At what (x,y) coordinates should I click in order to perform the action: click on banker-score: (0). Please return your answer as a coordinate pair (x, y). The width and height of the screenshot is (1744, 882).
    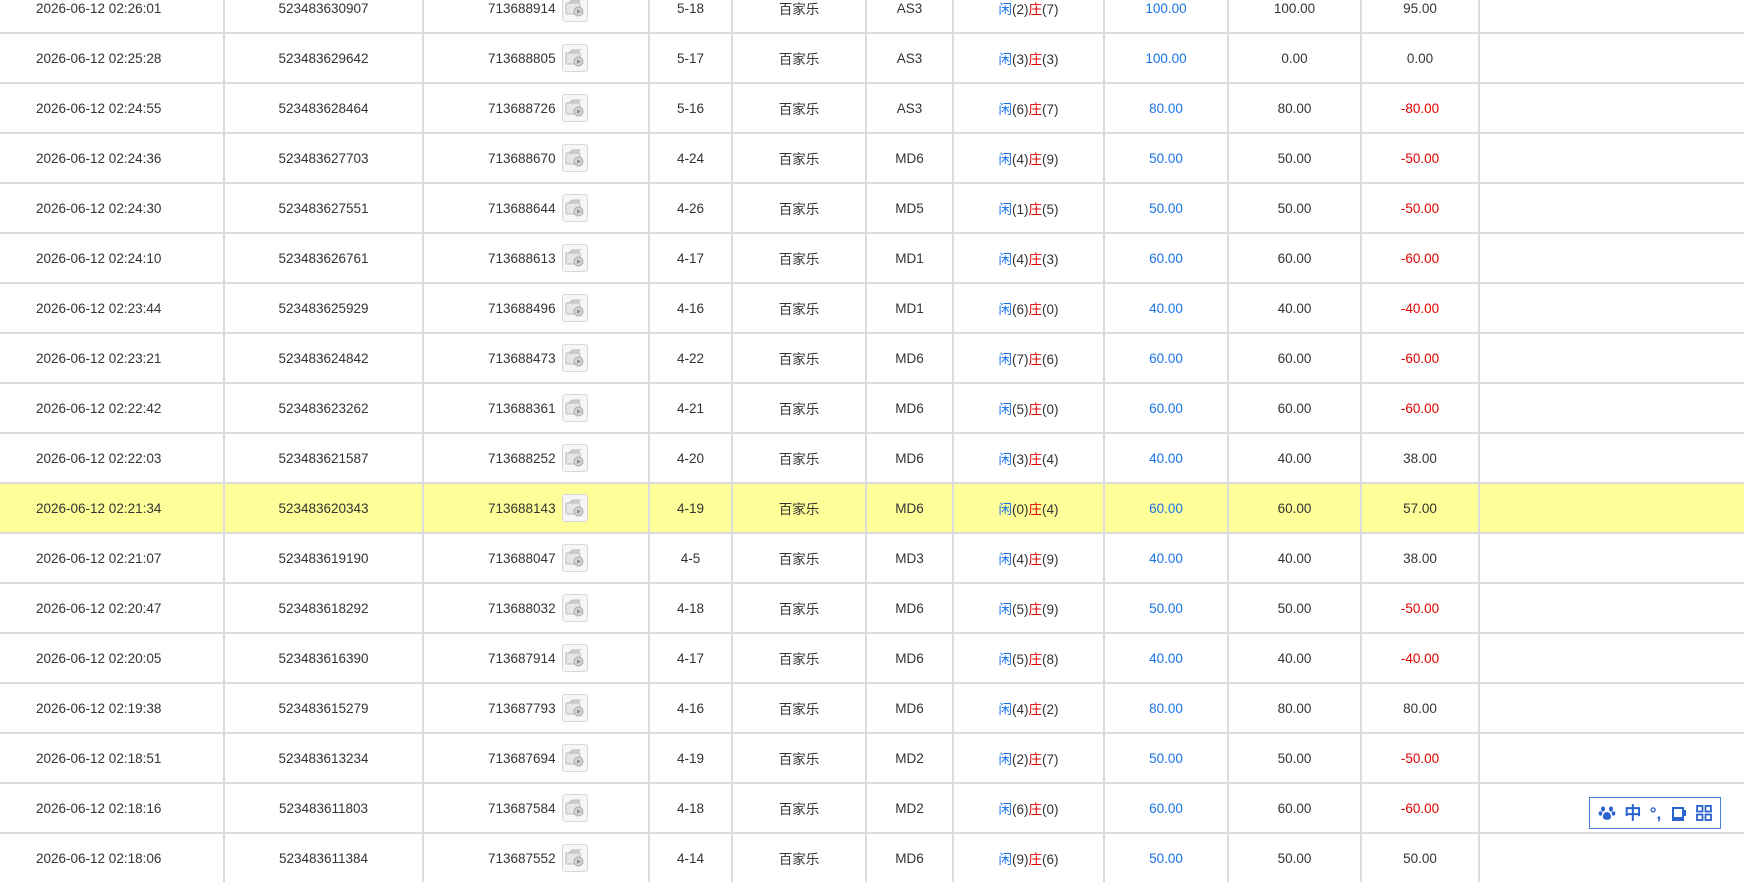
    Looking at the image, I should click on (1050, 809).